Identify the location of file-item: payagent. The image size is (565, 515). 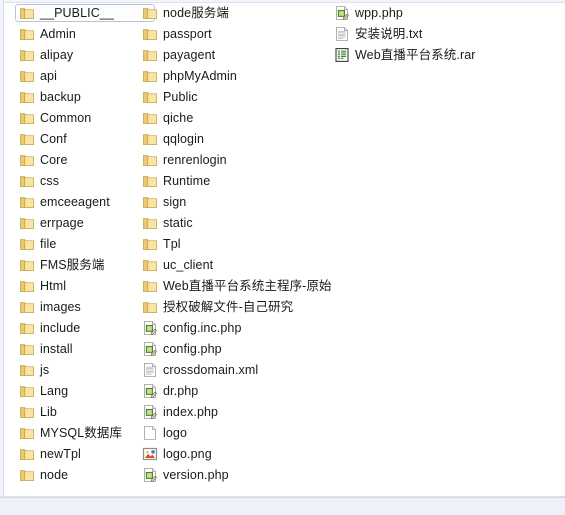
(248, 55).